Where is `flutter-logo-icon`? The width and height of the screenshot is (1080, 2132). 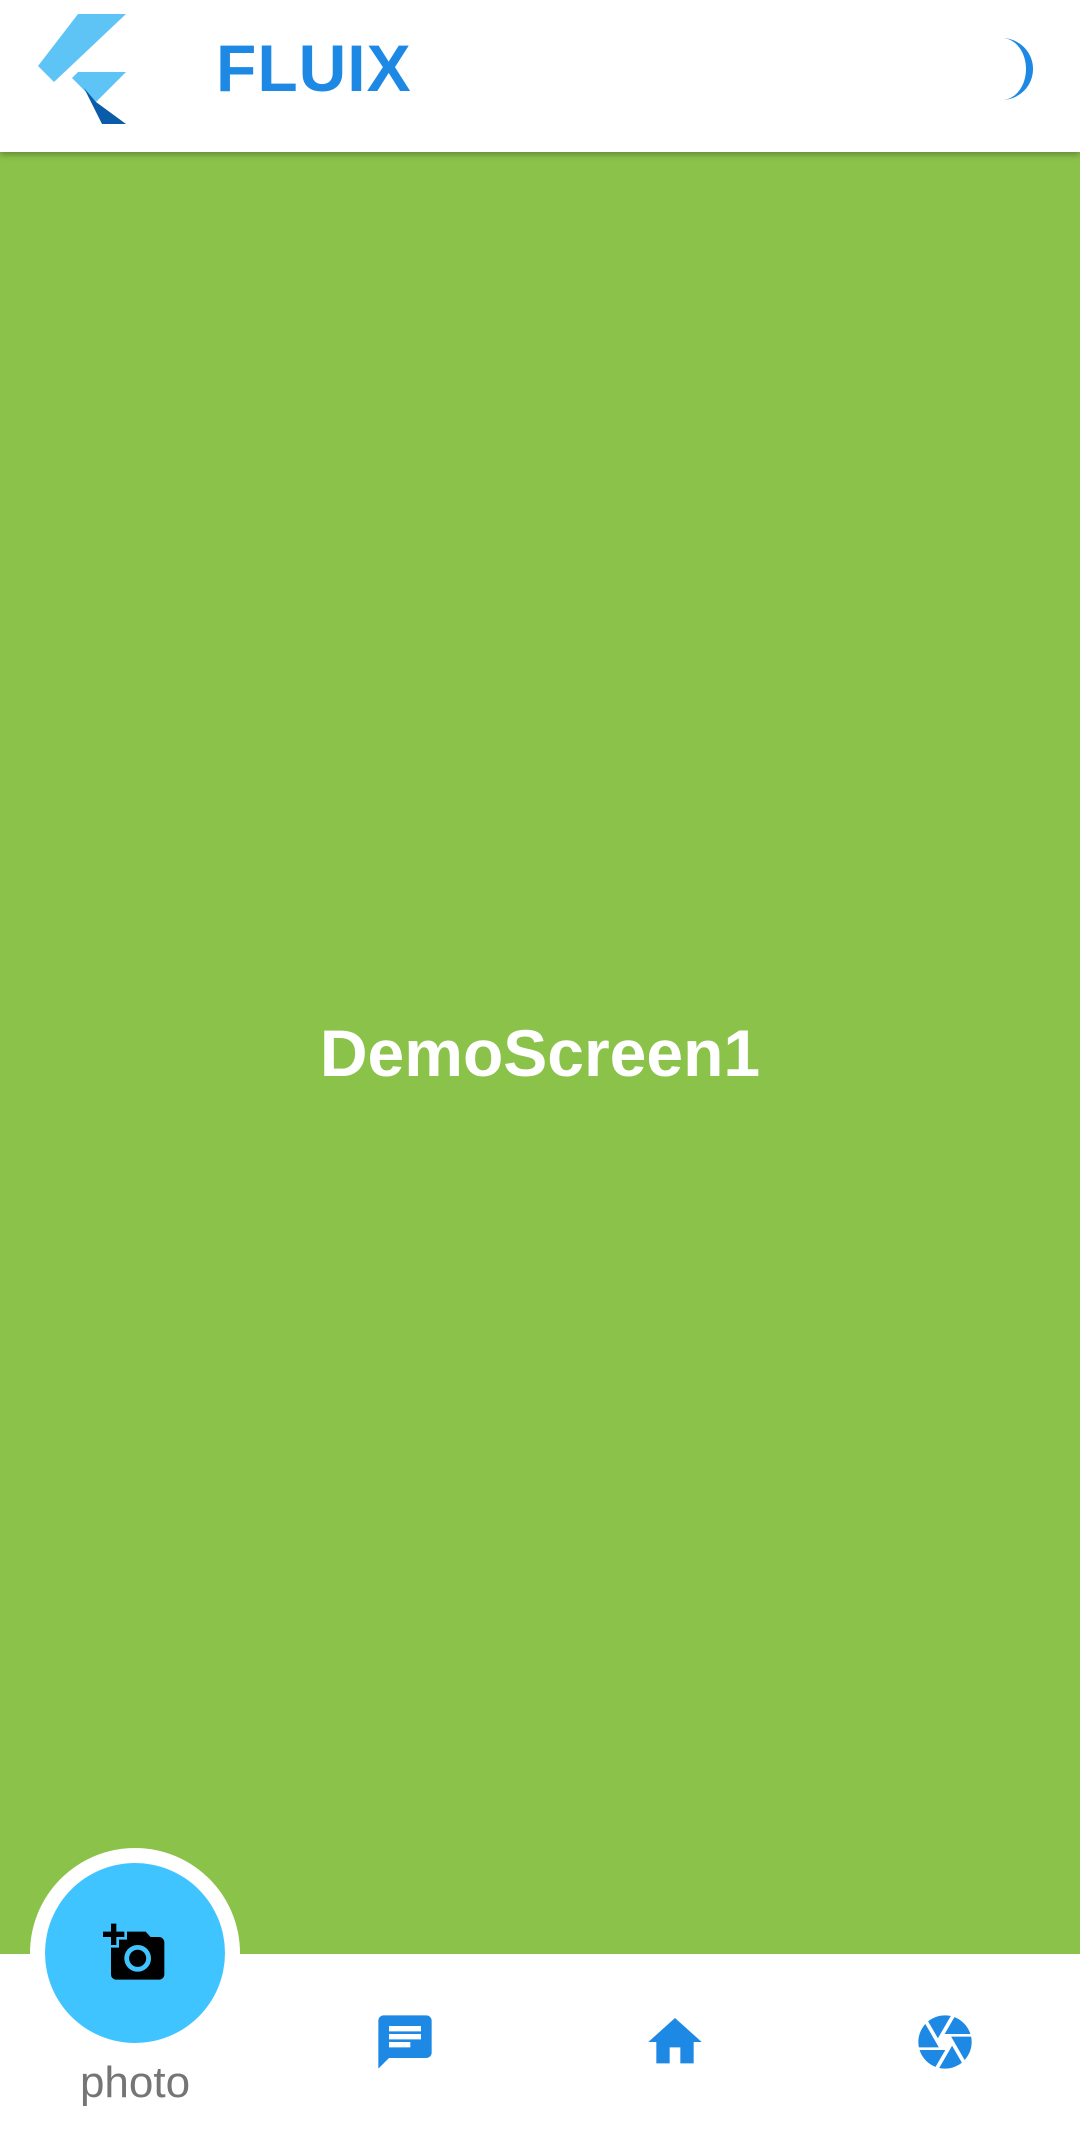 flutter-logo-icon is located at coordinates (84, 69).